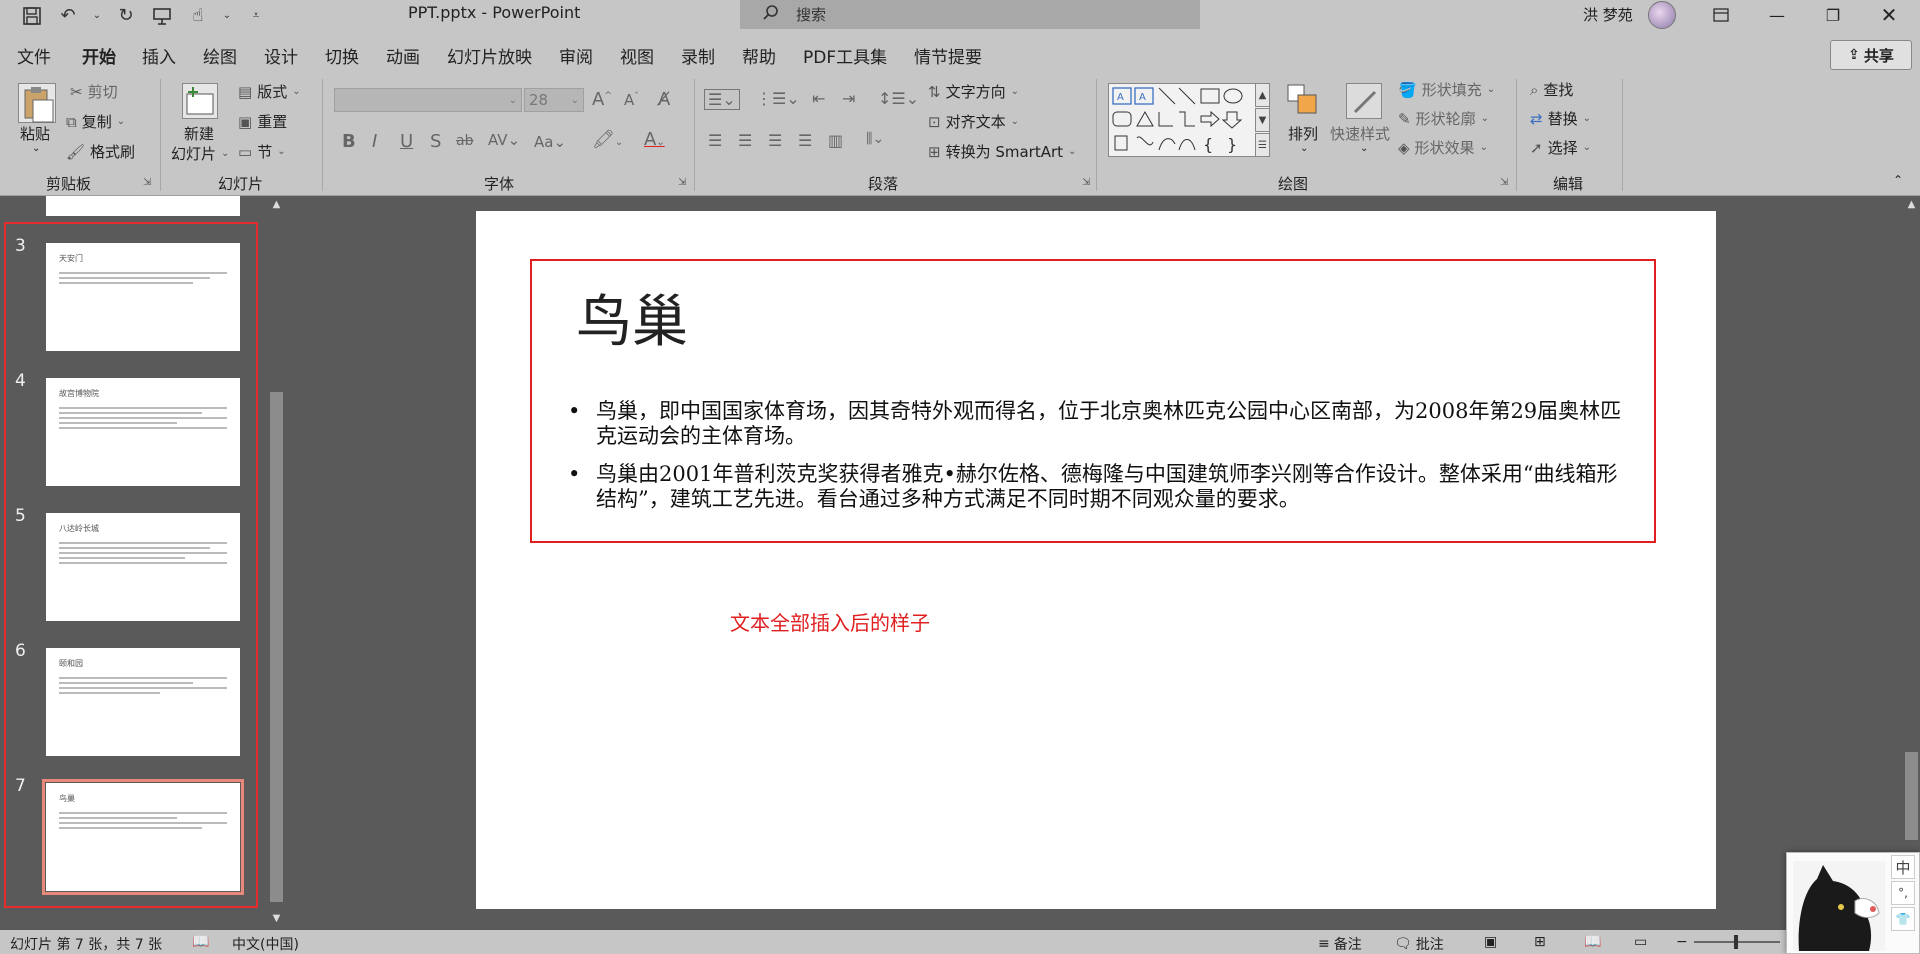  I want to click on quick-styles-button: 快速样式, so click(1360, 133).